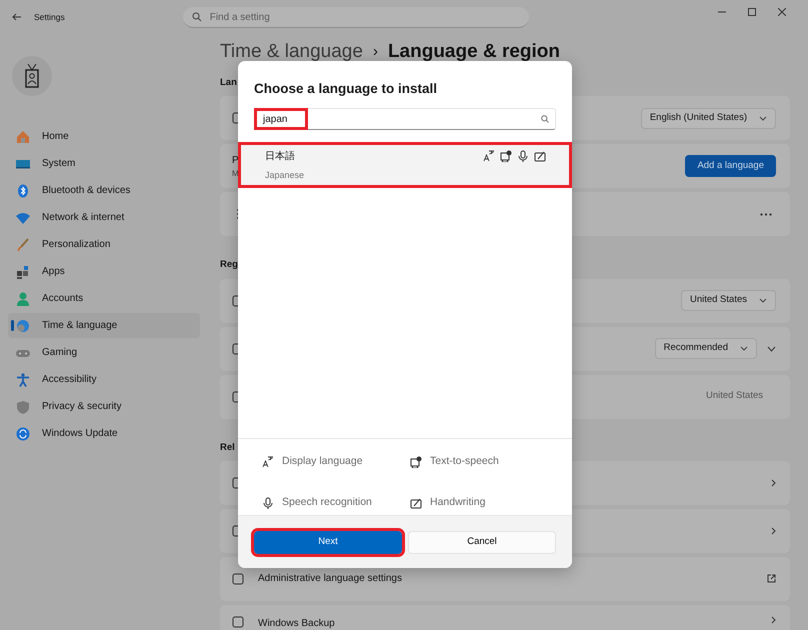 Image resolution: width=808 pixels, height=630 pixels. Describe the element at coordinates (104, 163) in the screenshot. I see `sidebar-item: System` at that location.